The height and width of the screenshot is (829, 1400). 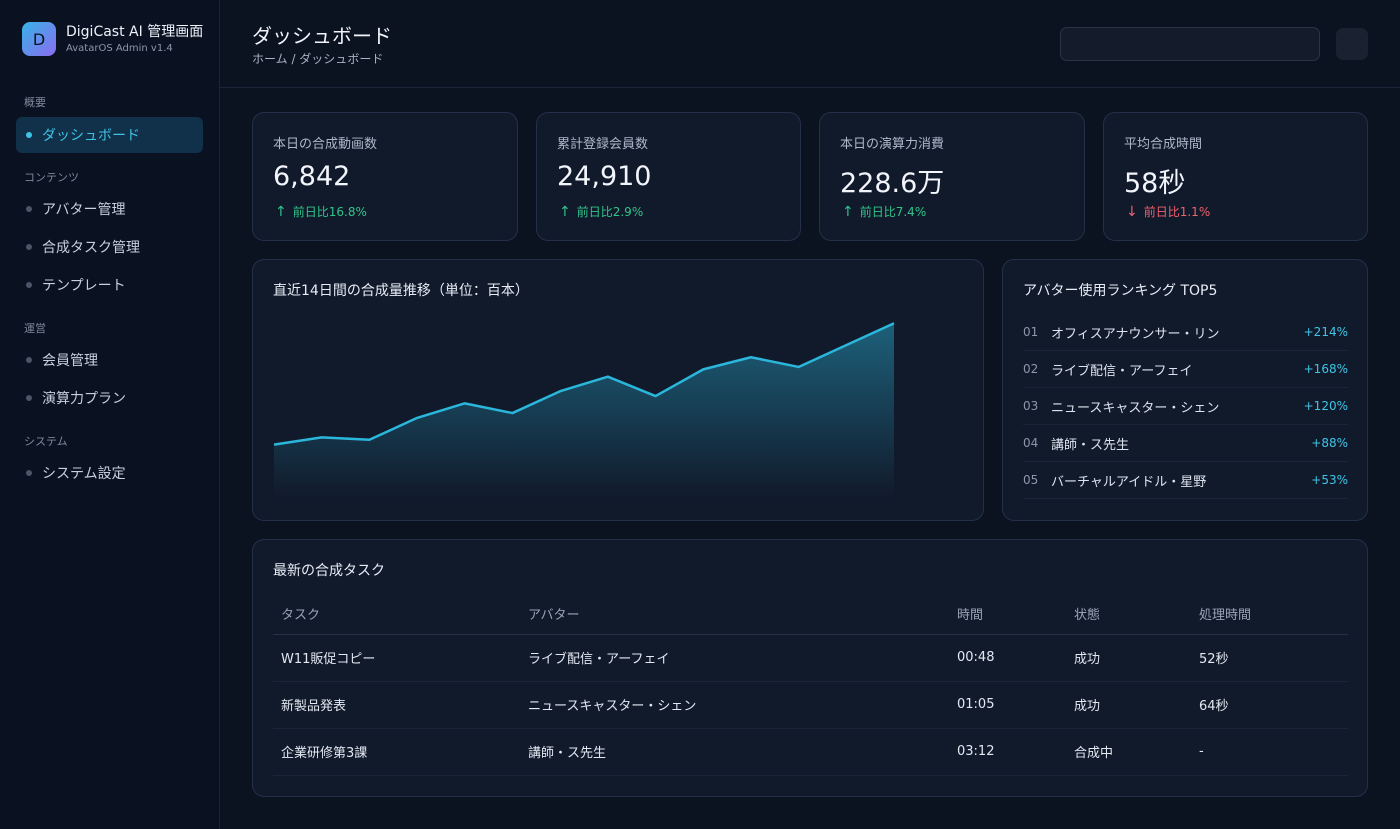 I want to click on trend-chart, so click(x=584, y=407).